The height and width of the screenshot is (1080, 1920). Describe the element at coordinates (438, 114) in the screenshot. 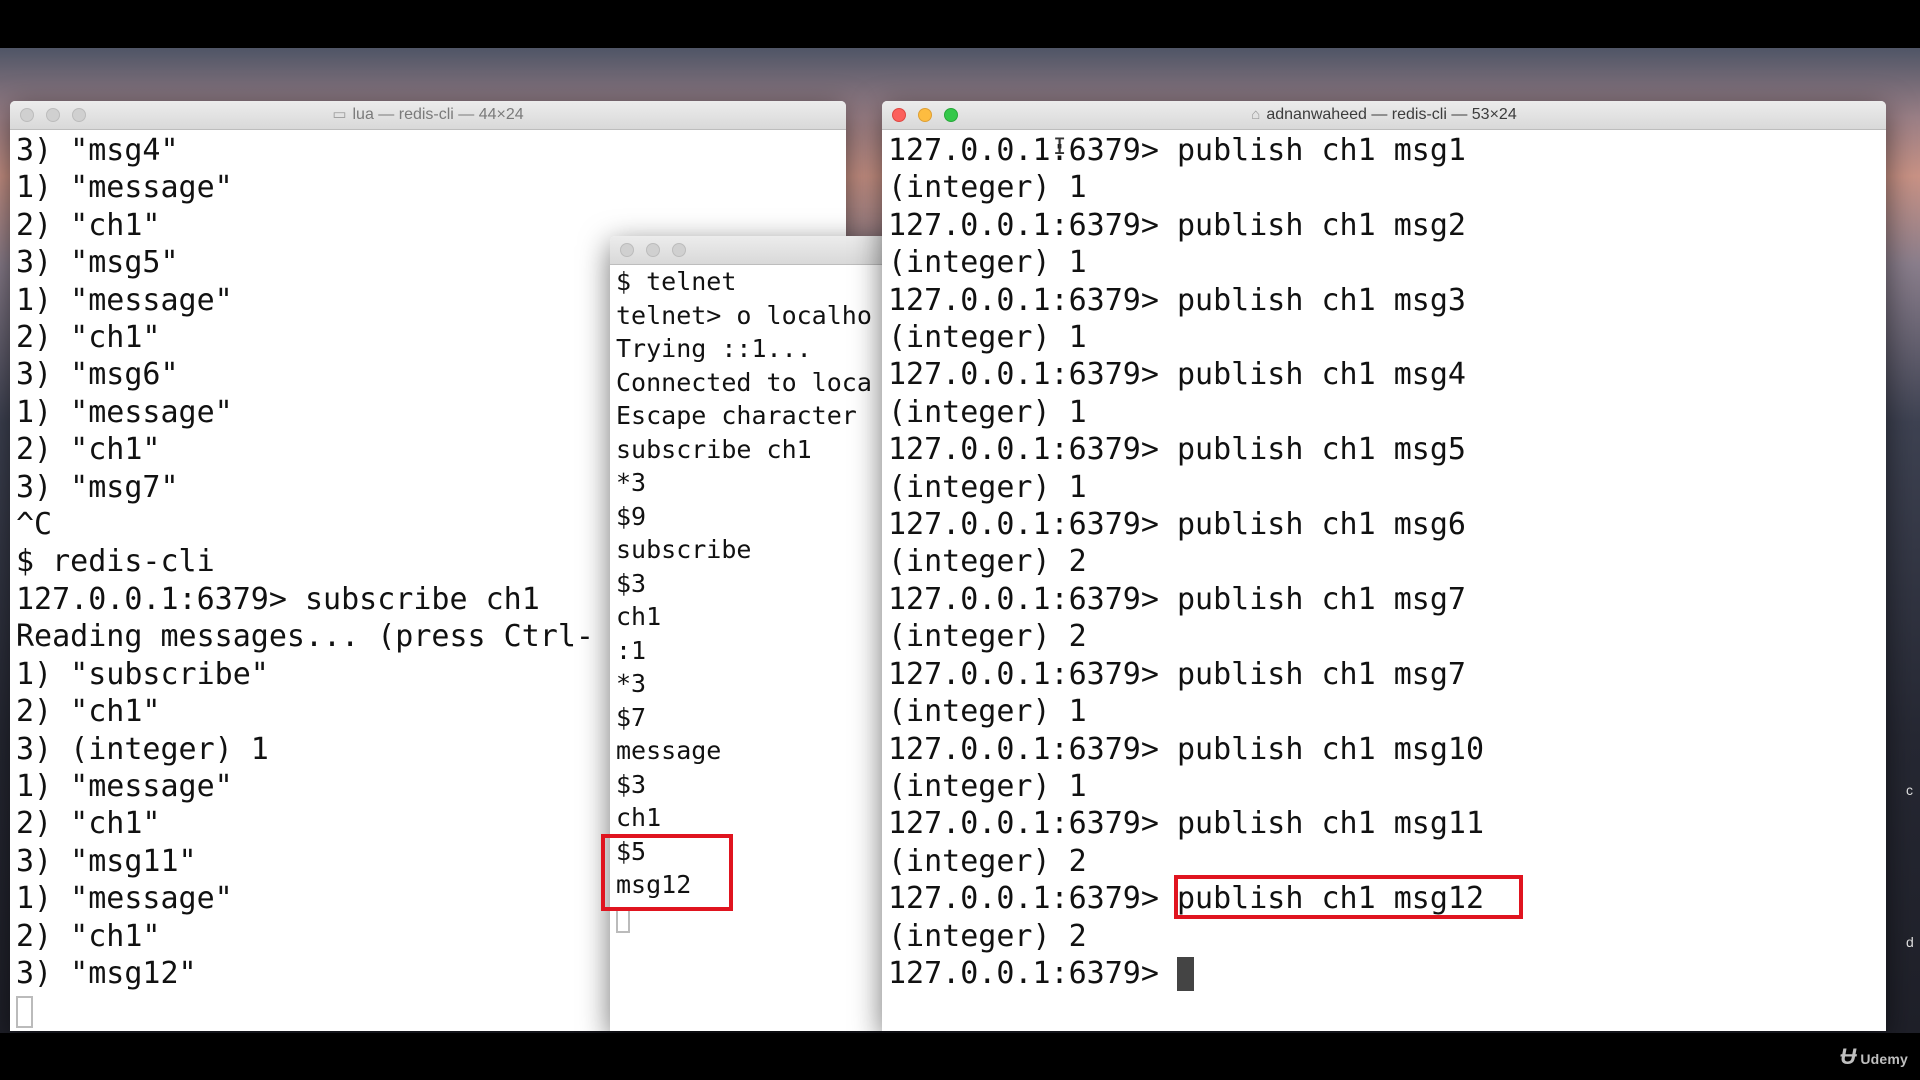

I see `window-title-left: lua — redis-cli — 44×24` at that location.